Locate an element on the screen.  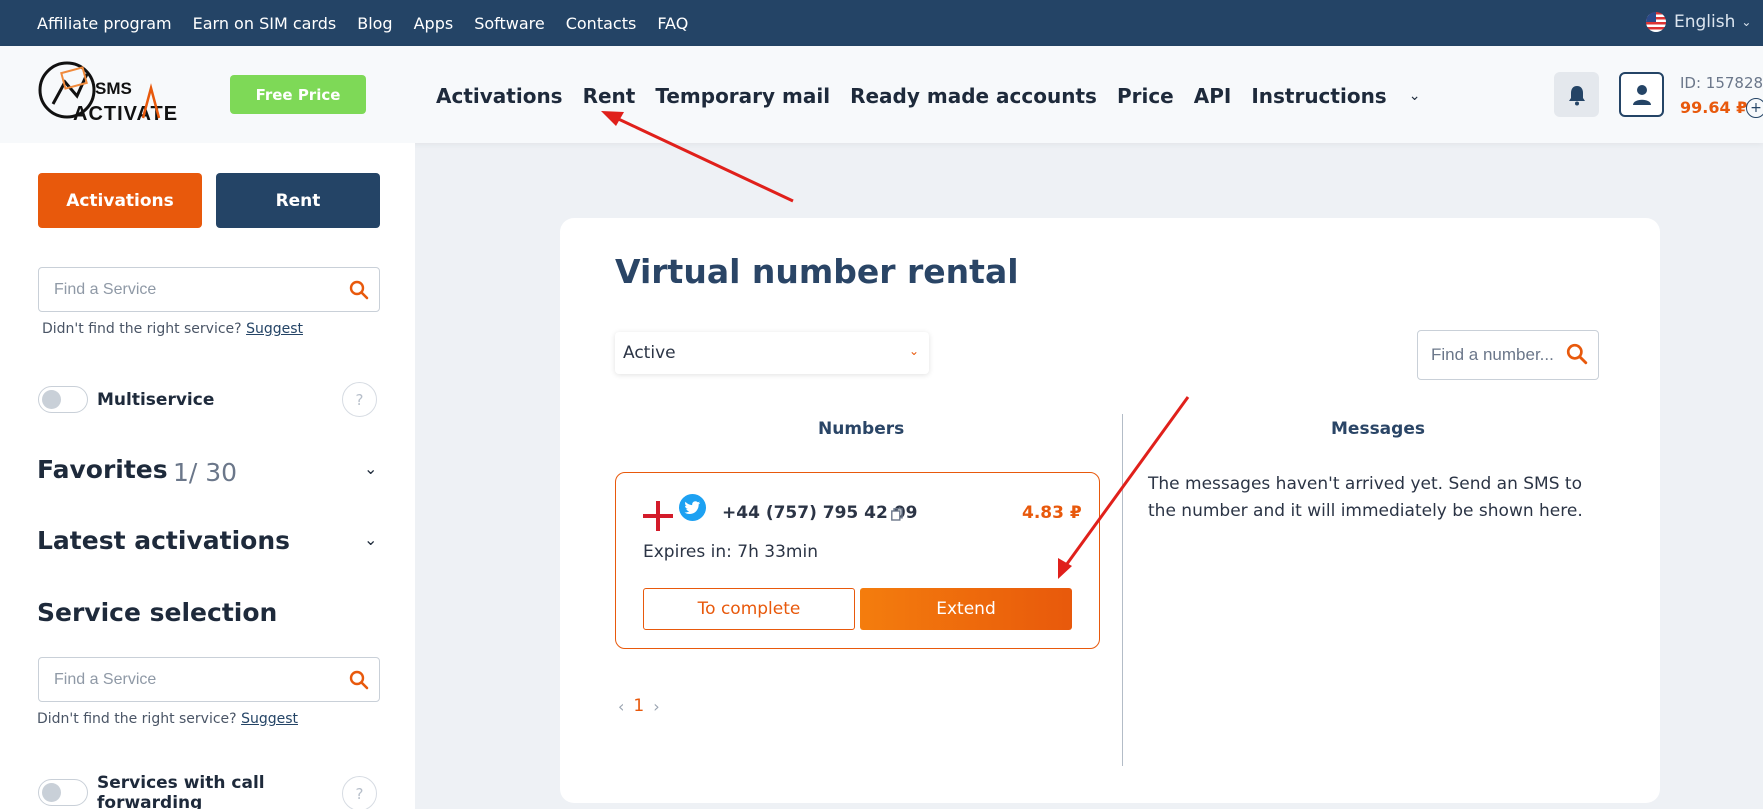
tab-rent: Rent is located at coordinates (298, 200).